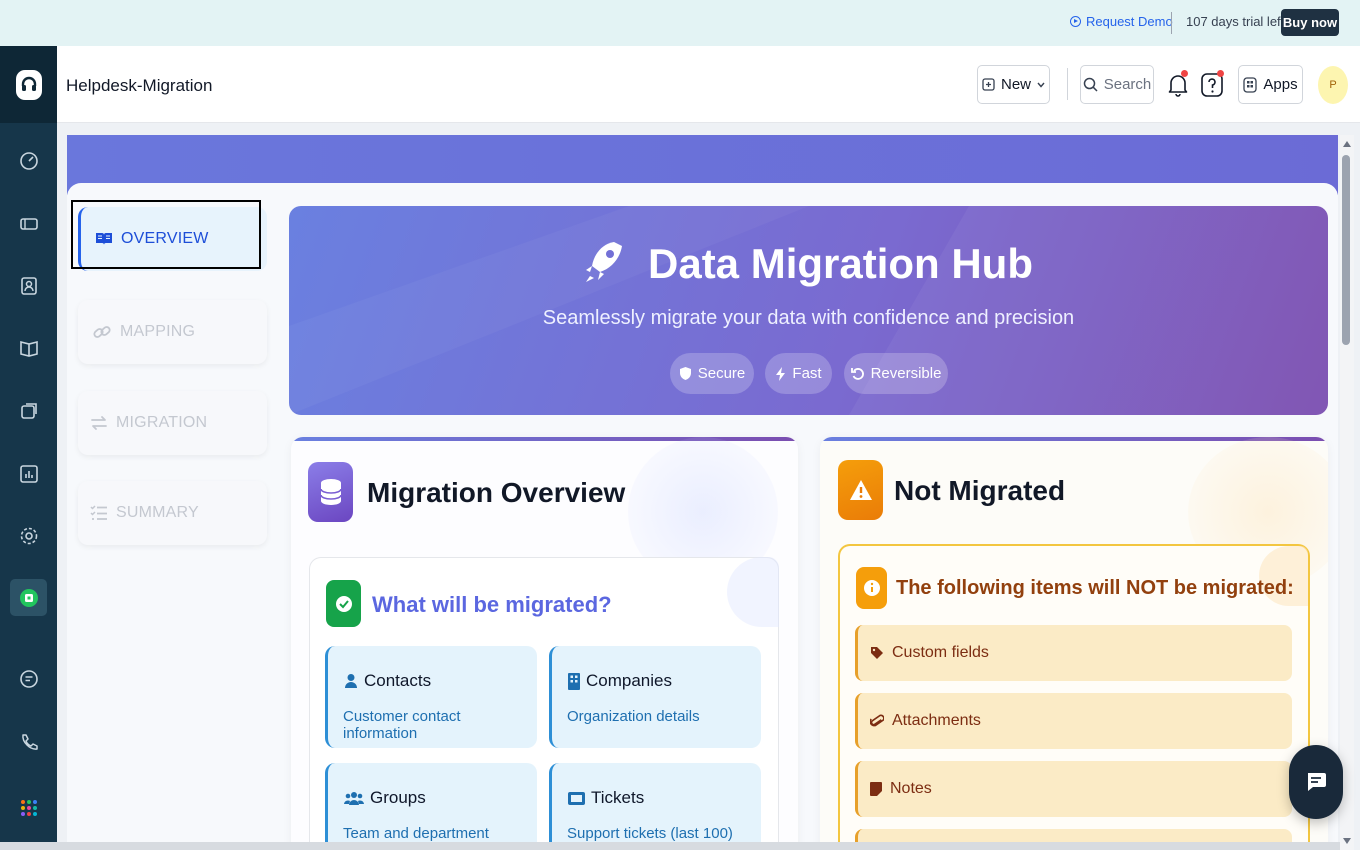 The height and width of the screenshot is (850, 1360). I want to click on not-migrated-item: Custom fields, so click(1073, 653).